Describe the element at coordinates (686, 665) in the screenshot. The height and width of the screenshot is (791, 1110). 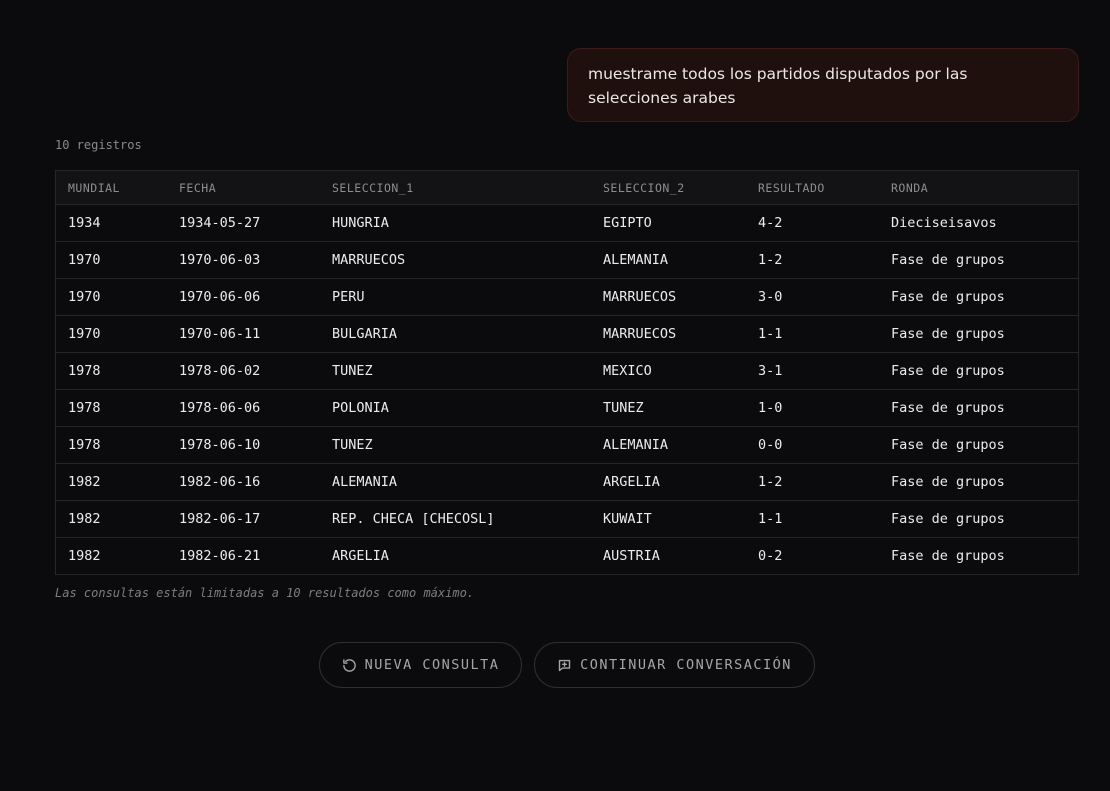
I see `continue-conversation-label: CONTINUAR CONVERSACIÓN` at that location.